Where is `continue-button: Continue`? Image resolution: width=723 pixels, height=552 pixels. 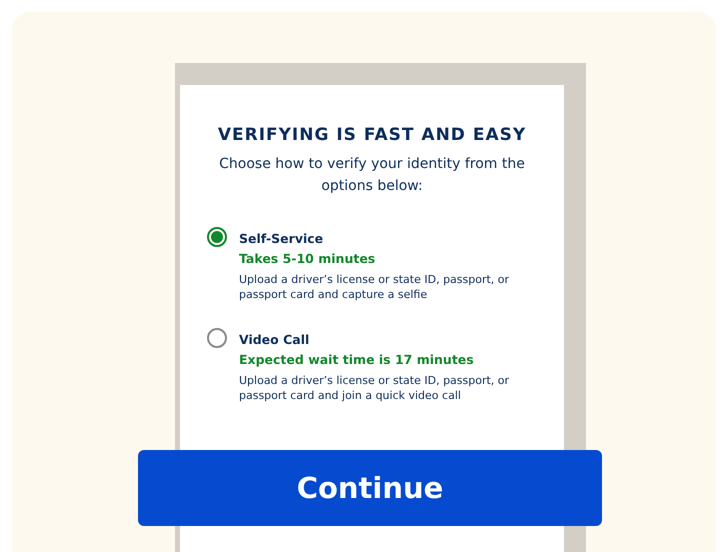 continue-button: Continue is located at coordinates (370, 488).